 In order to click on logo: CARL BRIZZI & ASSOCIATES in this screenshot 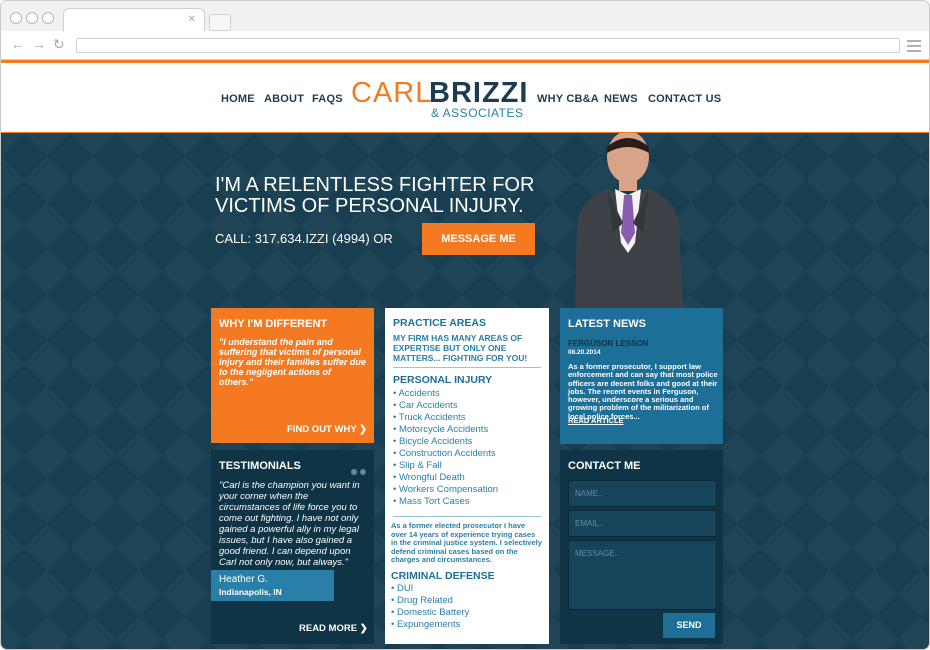, I will do `click(441, 99)`.